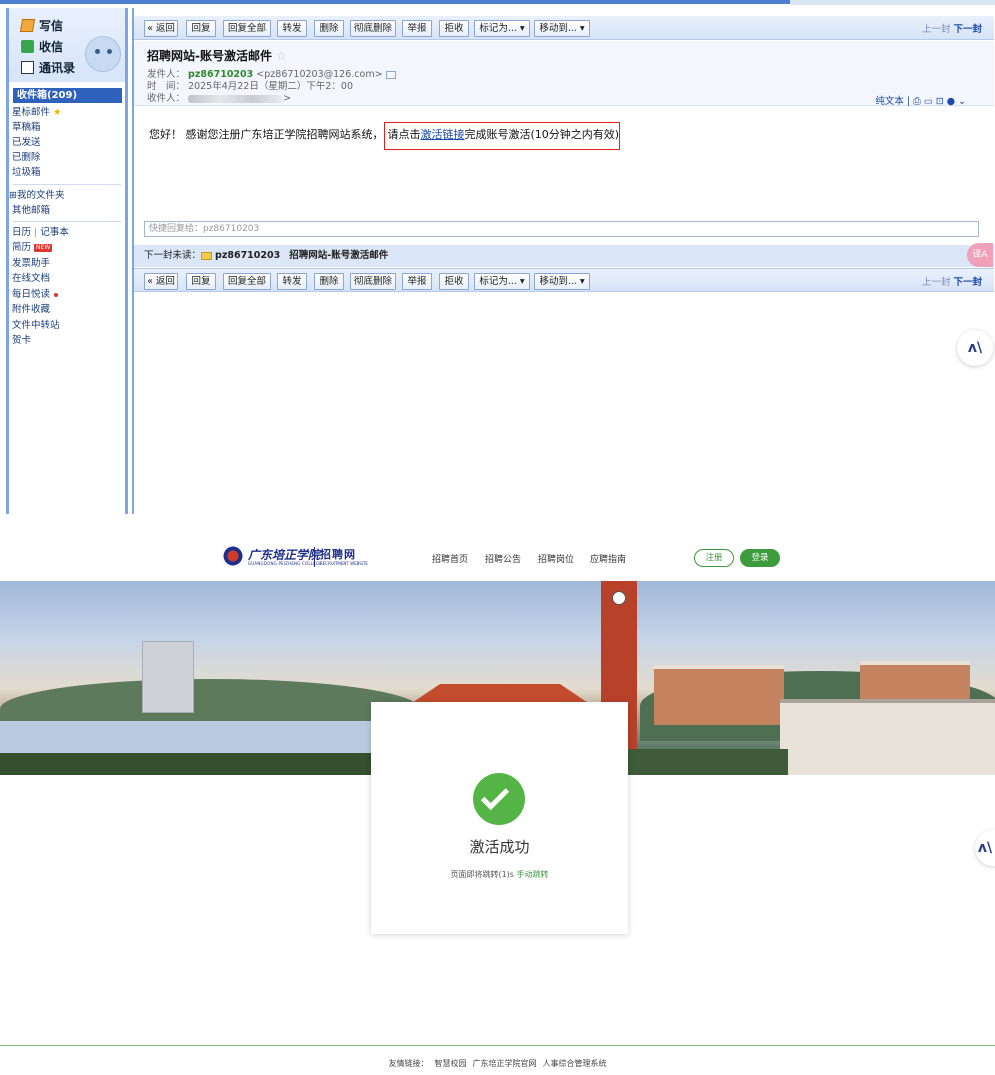 This screenshot has height=1075, width=995. I want to click on nav-guide: 应聘指南, so click(608, 558).